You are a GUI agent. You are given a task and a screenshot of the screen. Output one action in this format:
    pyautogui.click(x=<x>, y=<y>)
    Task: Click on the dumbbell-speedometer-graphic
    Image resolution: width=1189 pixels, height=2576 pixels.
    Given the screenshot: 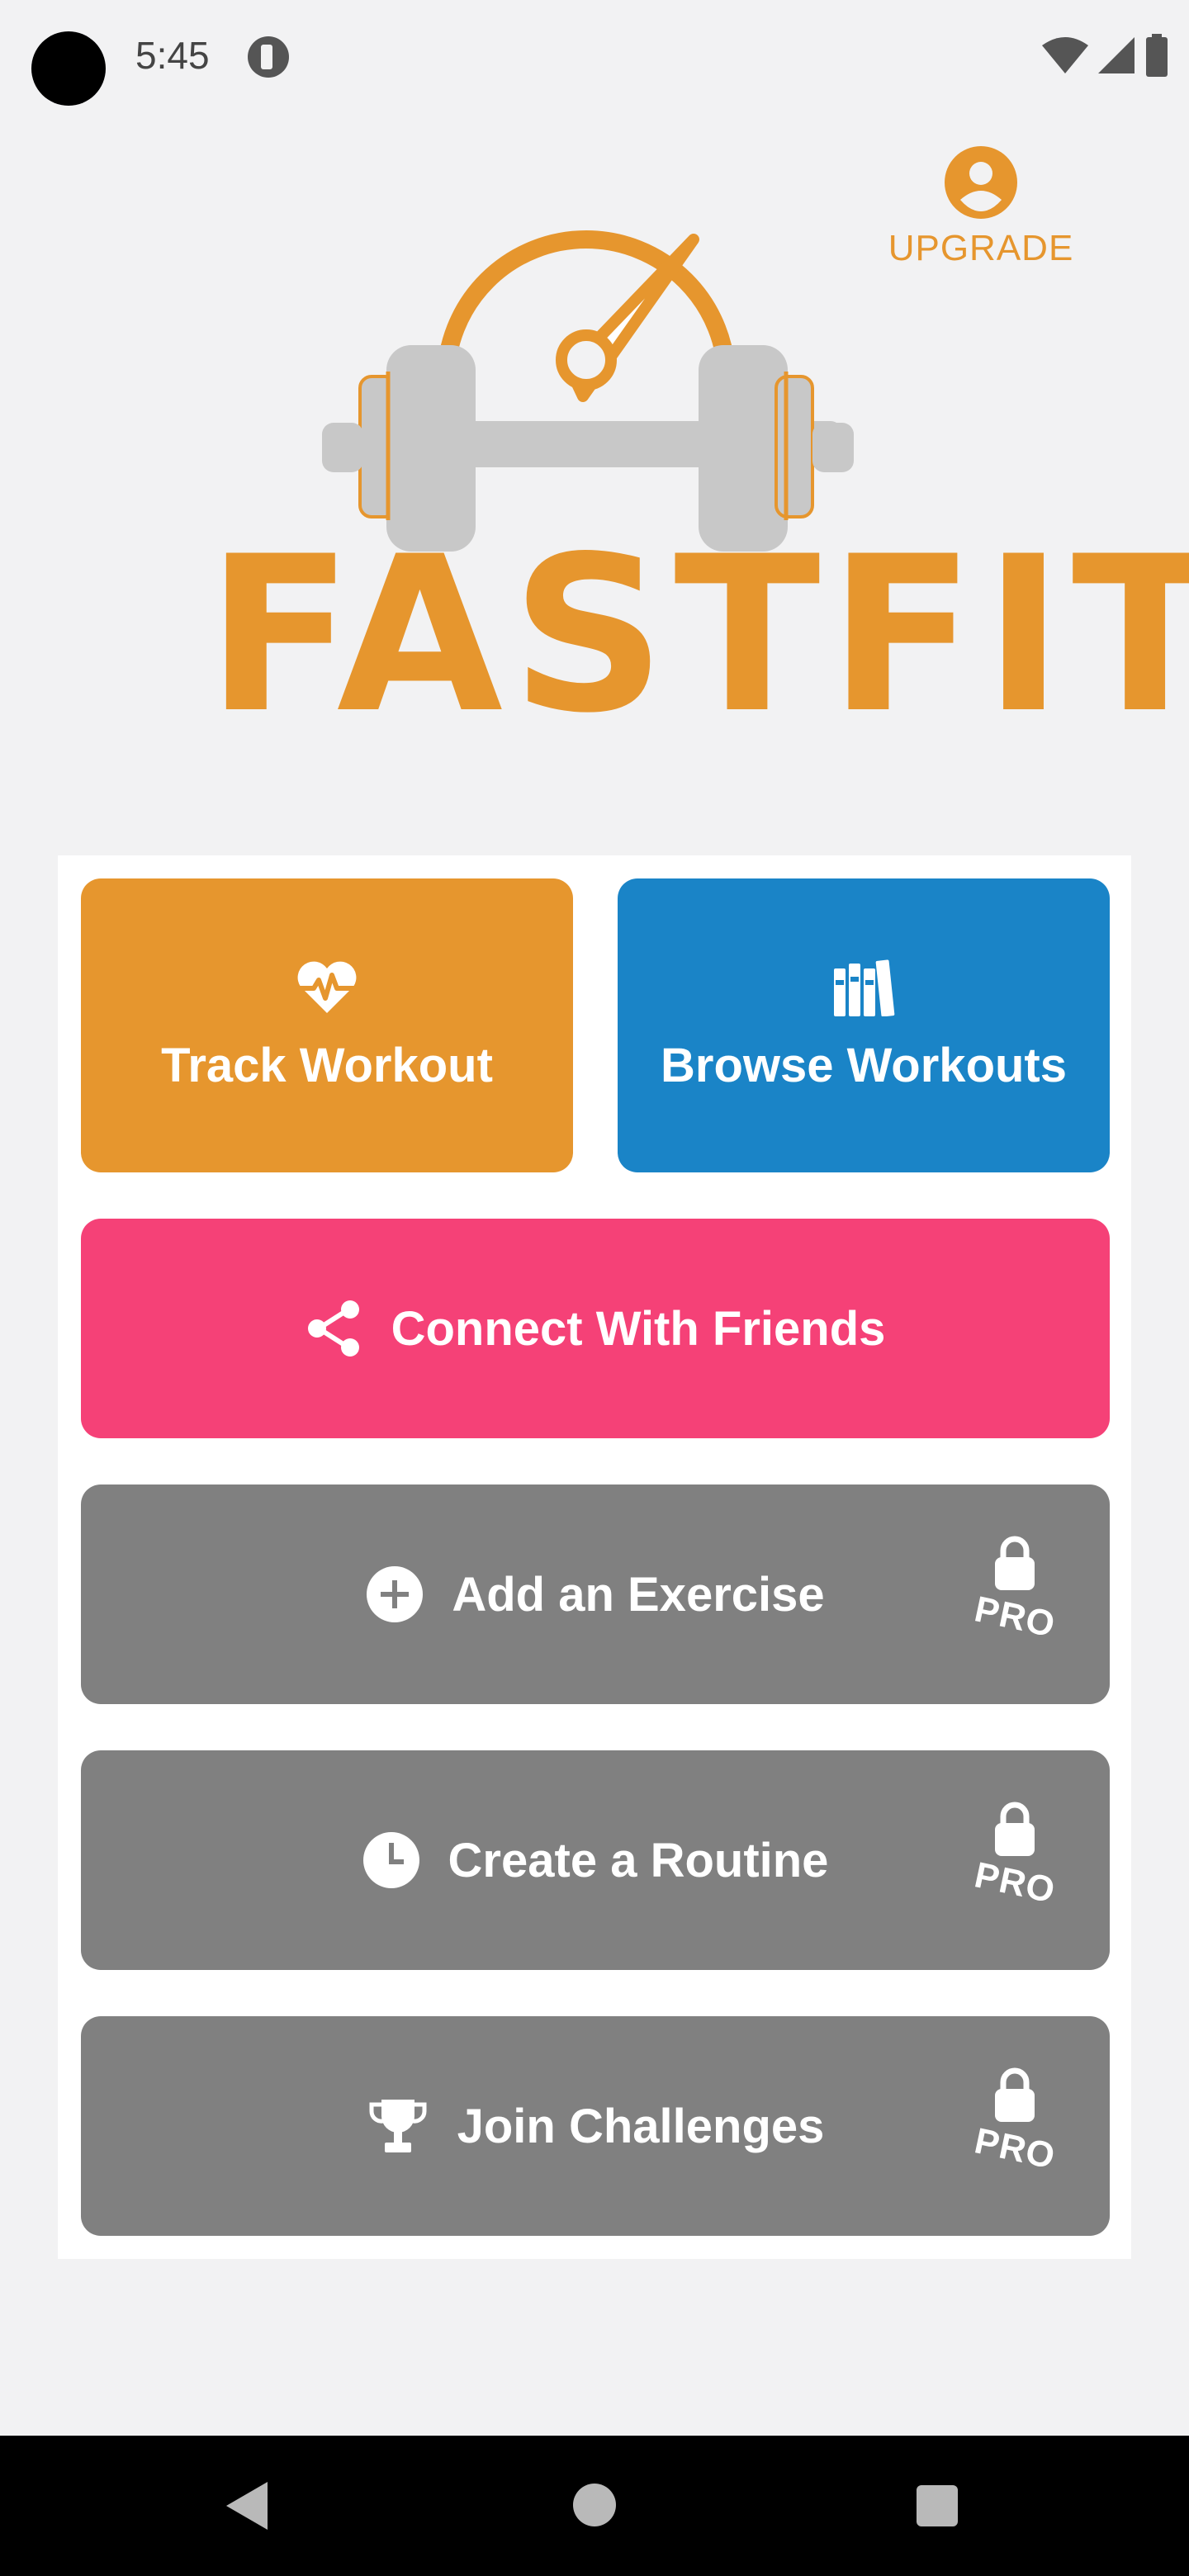 What is the action you would take?
    pyautogui.click(x=588, y=391)
    